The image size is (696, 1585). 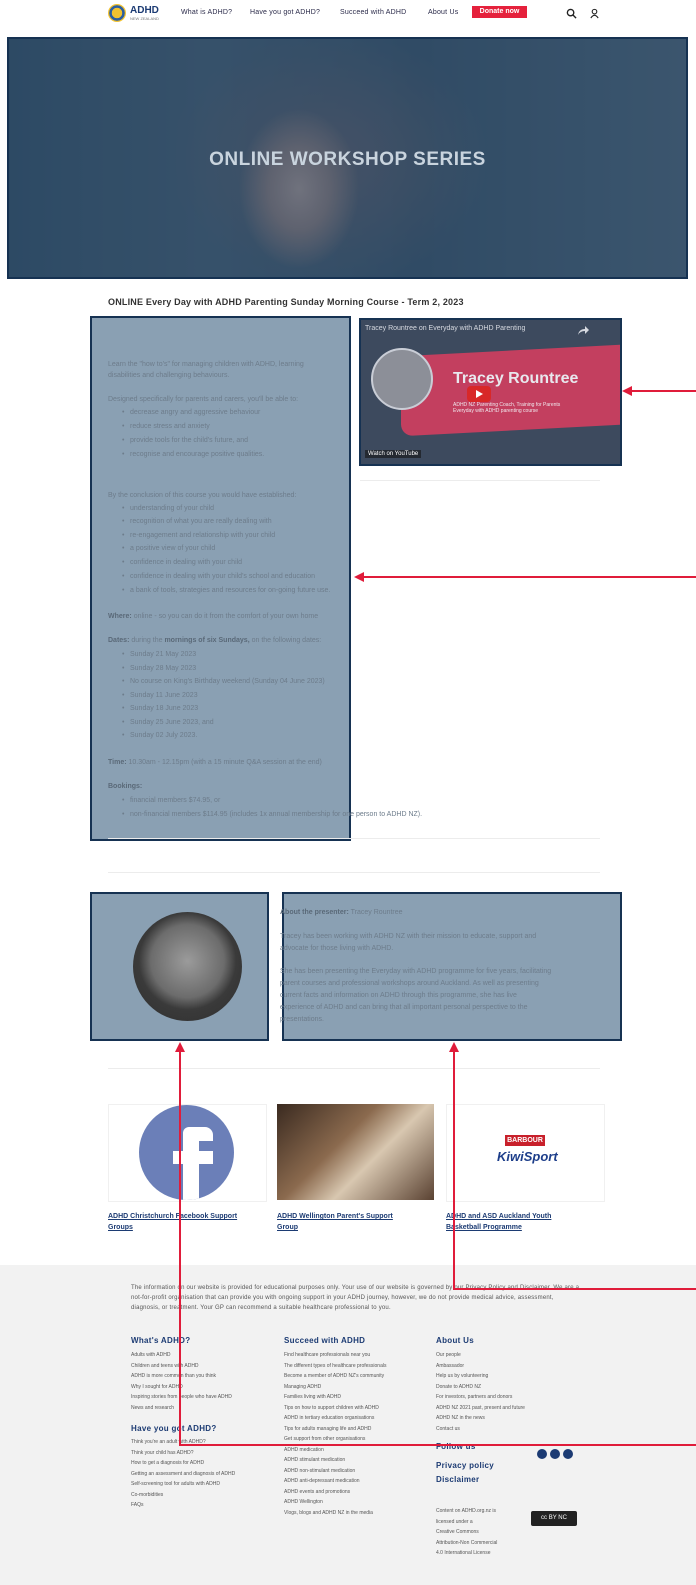 I want to click on kiwisport-logo: KiwiSport, so click(x=527, y=1156).